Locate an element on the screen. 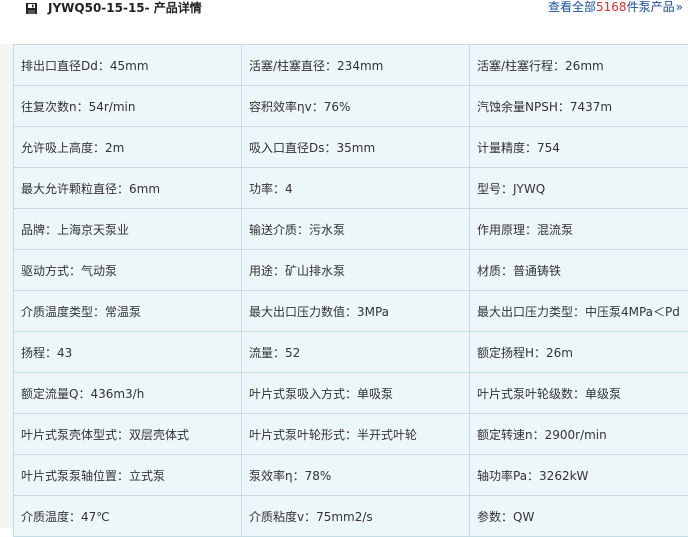 Image resolution: width=688 pixels, height=537 pixels. spec-cell: 往复次数n：54r/min is located at coordinates (128, 106).